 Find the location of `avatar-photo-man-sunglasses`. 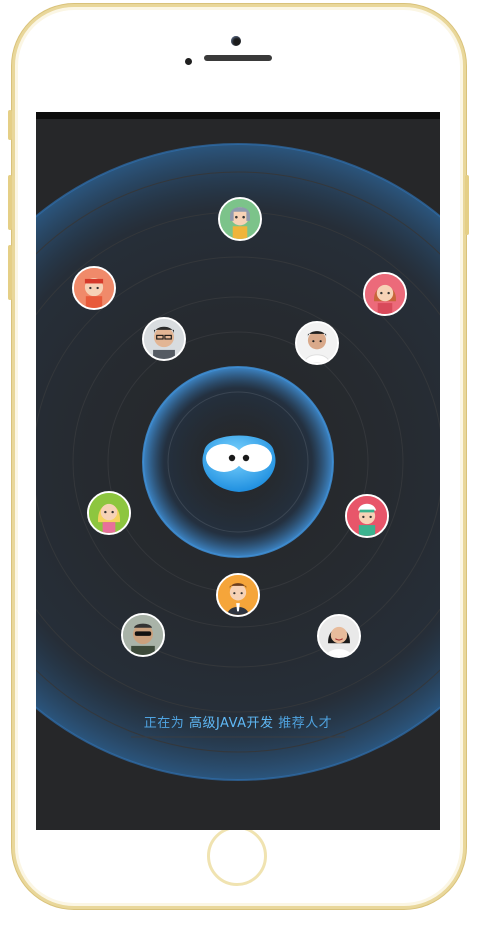

avatar-photo-man-sunglasses is located at coordinates (143, 635).